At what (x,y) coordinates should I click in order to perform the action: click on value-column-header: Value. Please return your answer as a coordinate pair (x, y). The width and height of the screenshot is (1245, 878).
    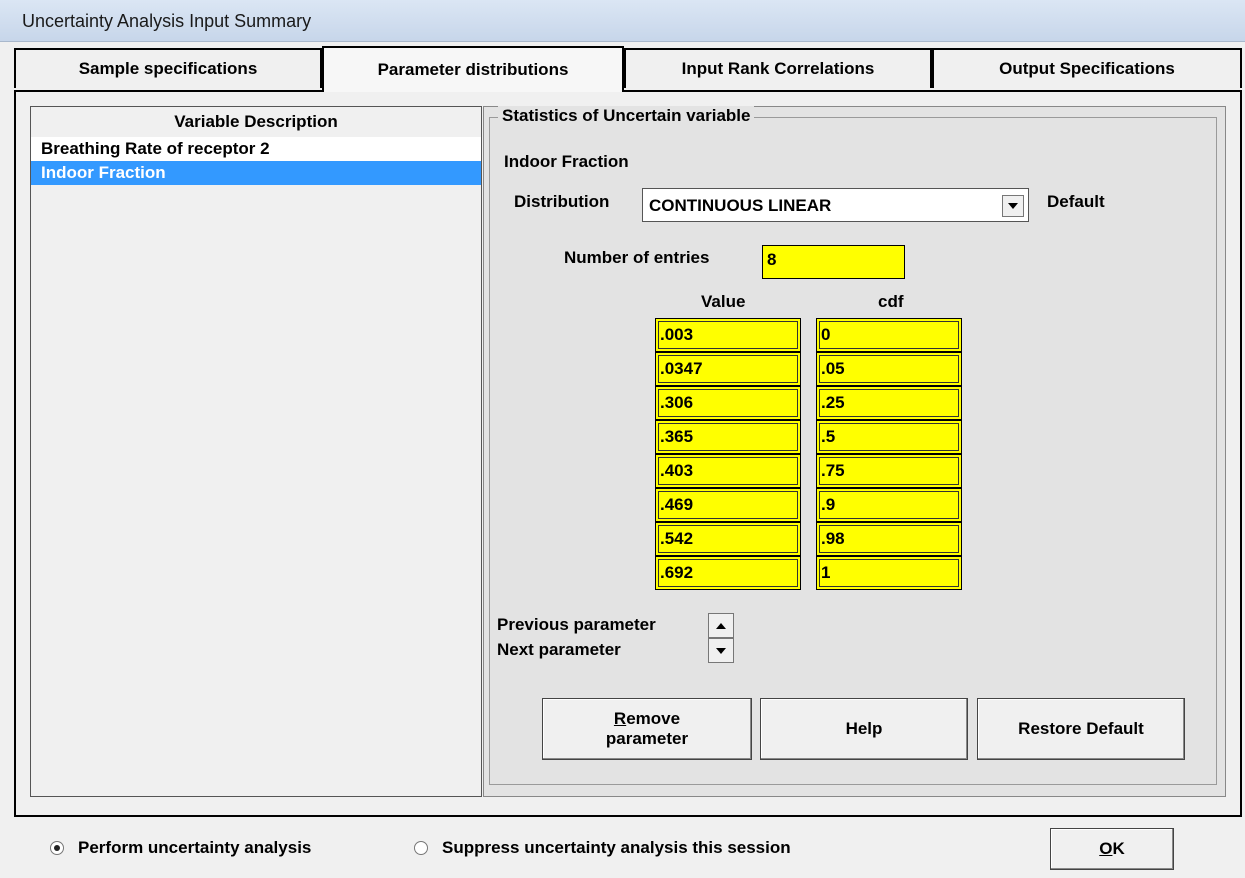
    Looking at the image, I should click on (723, 301).